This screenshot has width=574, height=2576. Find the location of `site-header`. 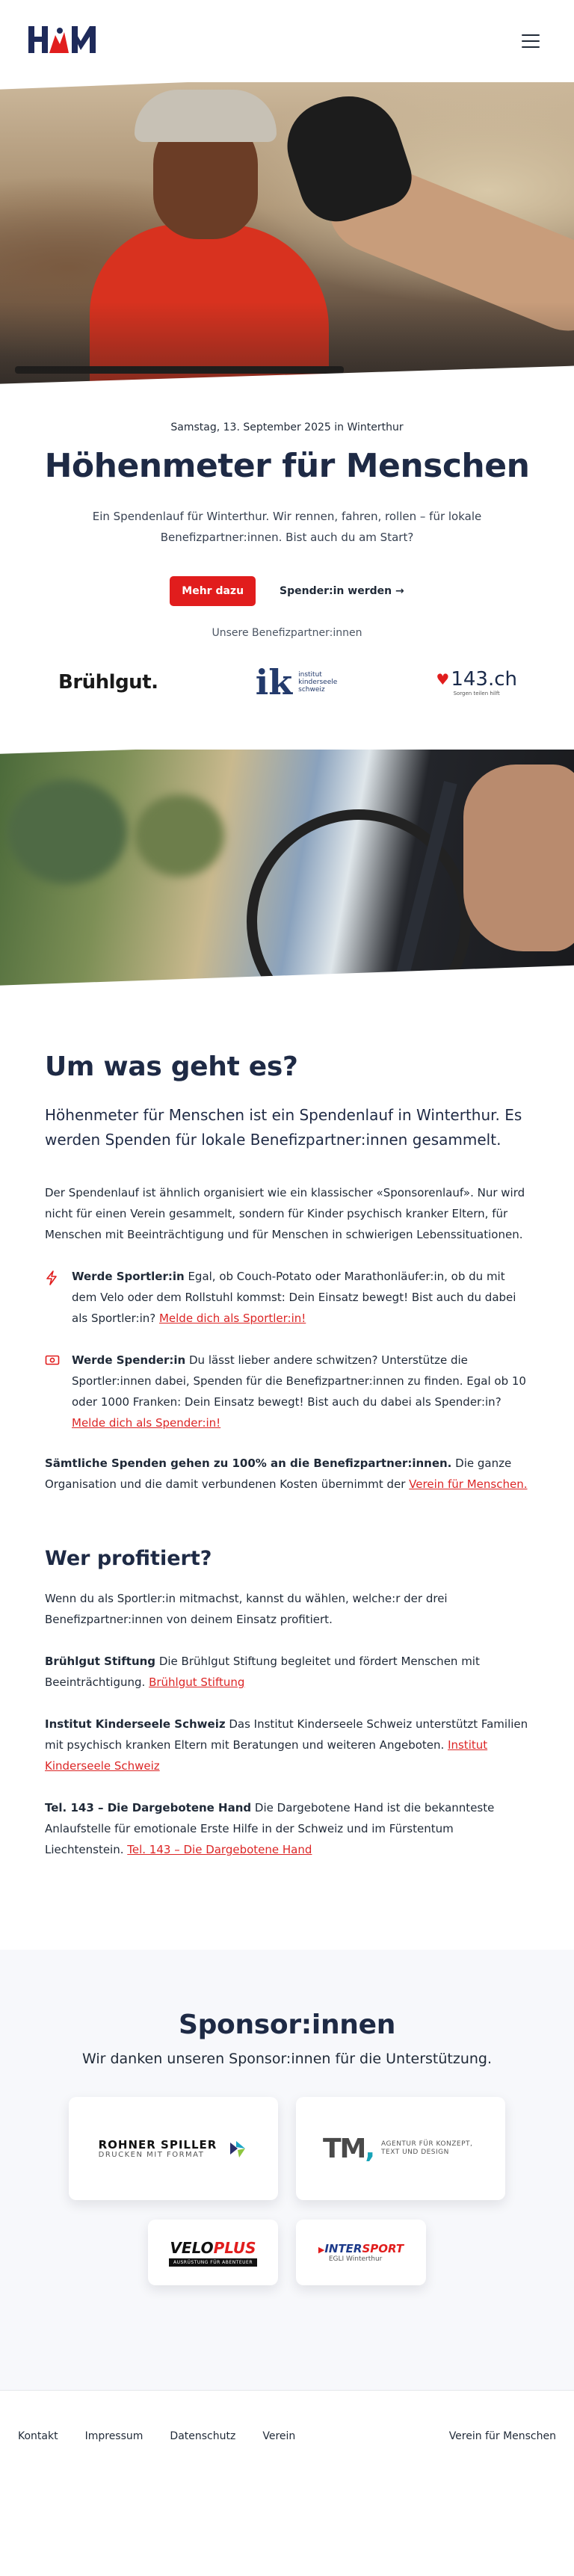

site-header is located at coordinates (287, 41).